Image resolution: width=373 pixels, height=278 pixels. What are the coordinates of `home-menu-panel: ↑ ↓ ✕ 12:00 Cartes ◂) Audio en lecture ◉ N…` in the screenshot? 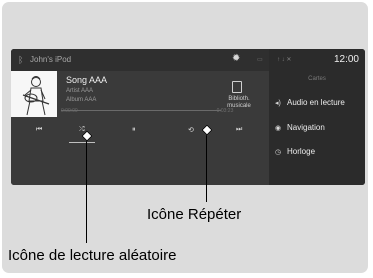 It's located at (317, 117).